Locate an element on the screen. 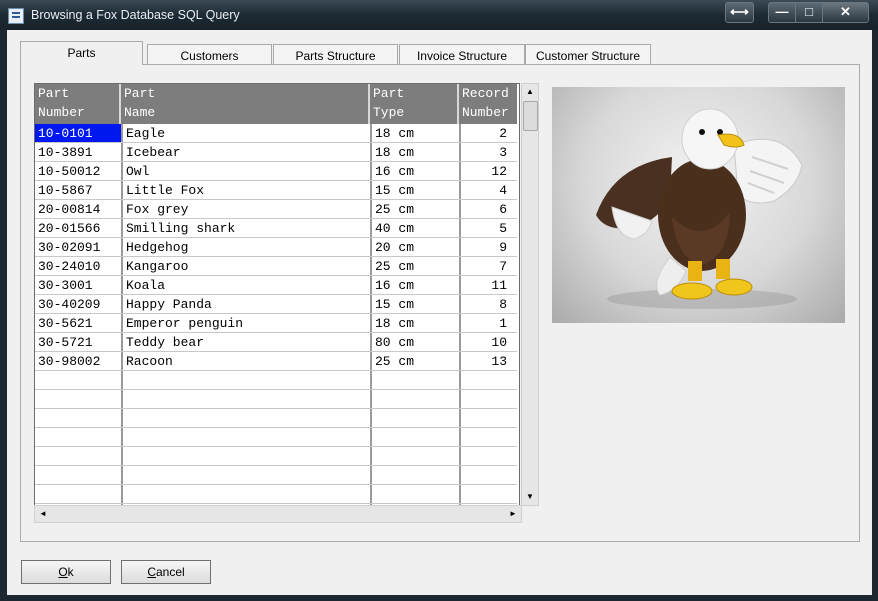  cell-name: Hedgehog is located at coordinates (246, 247).